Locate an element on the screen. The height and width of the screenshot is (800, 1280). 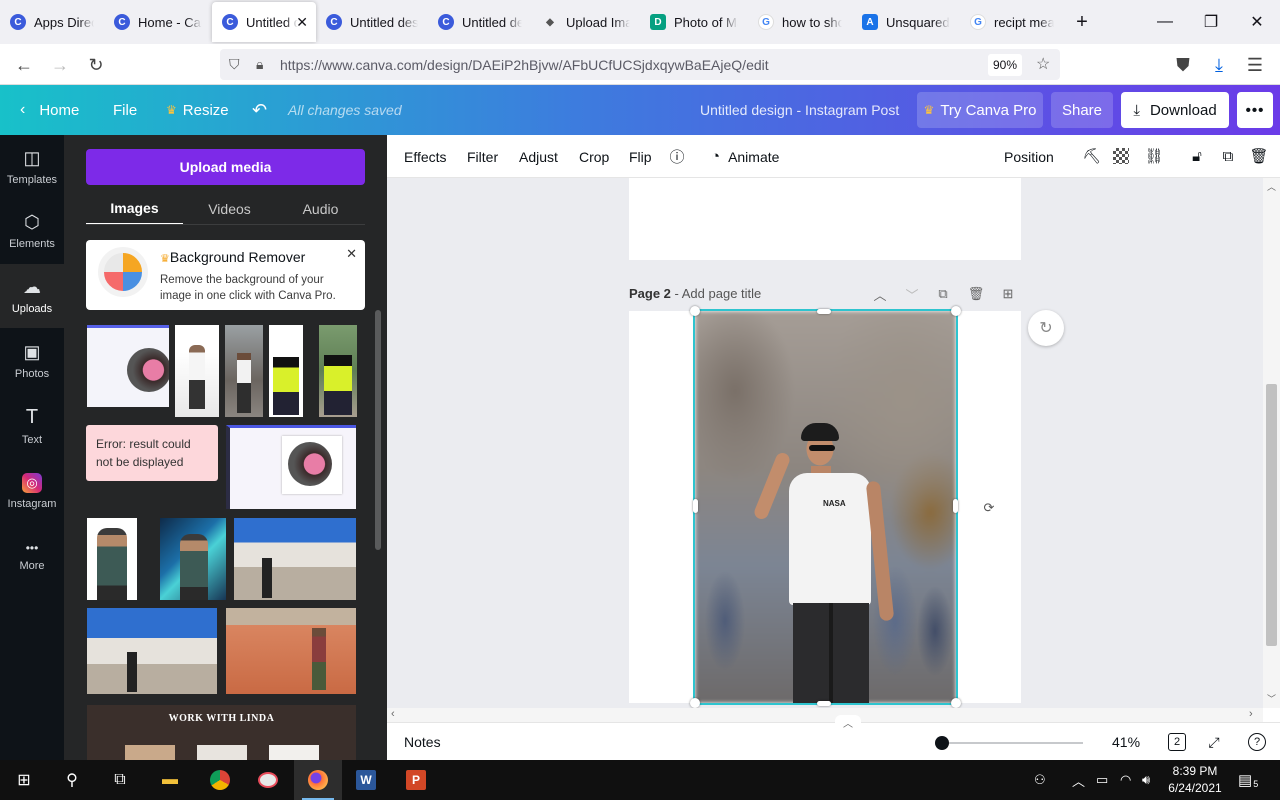
notes-button: Notes is located at coordinates (422, 742).